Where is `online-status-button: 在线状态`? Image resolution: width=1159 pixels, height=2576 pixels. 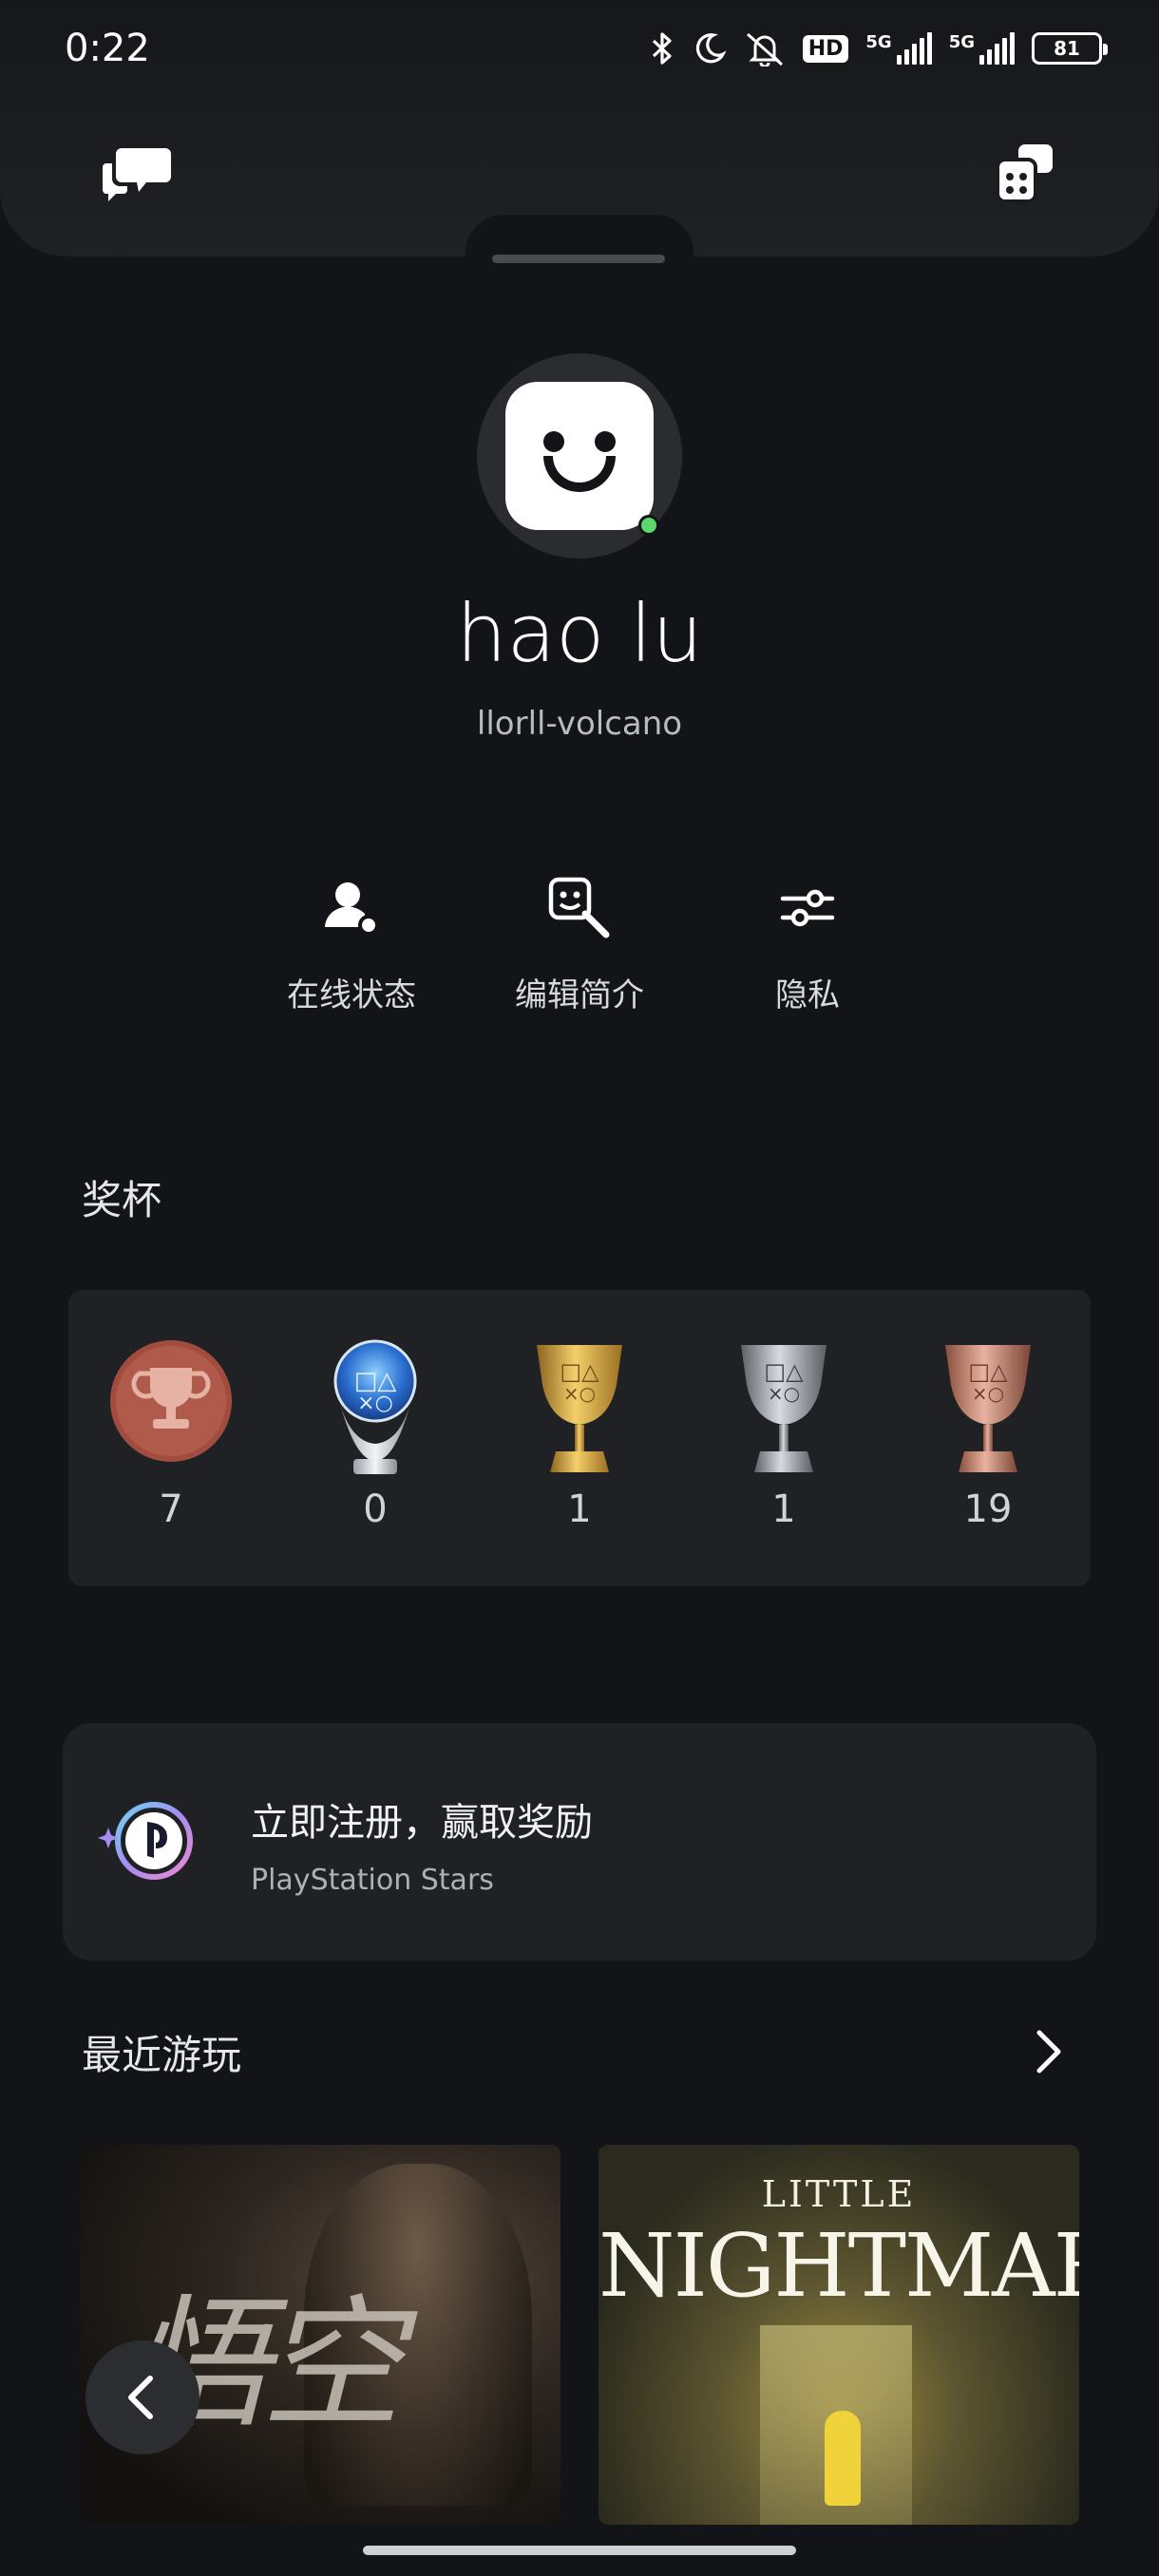 online-status-button: 在线状态 is located at coordinates (351, 943).